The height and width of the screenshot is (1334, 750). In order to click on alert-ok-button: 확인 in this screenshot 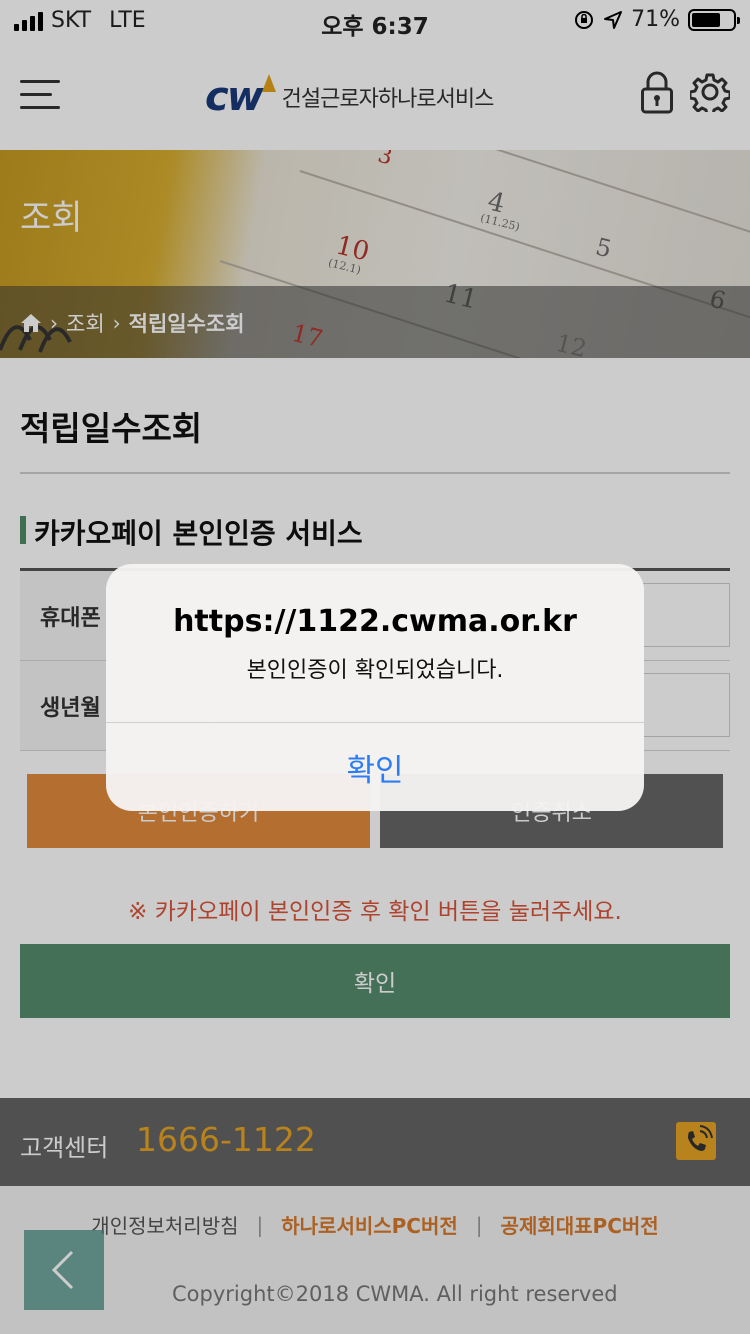, I will do `click(375, 767)`.